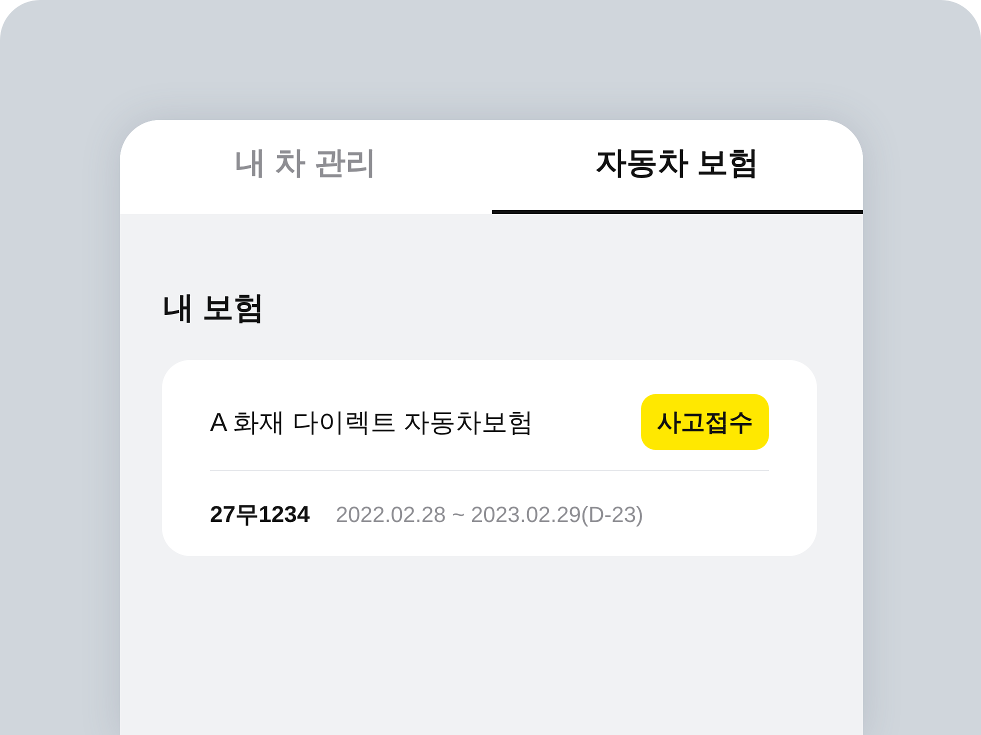 Image resolution: width=981 pixels, height=735 pixels. What do you see at coordinates (372, 422) in the screenshot?
I see `insurance-name: A 화재 다이렉트 자동차보험` at bounding box center [372, 422].